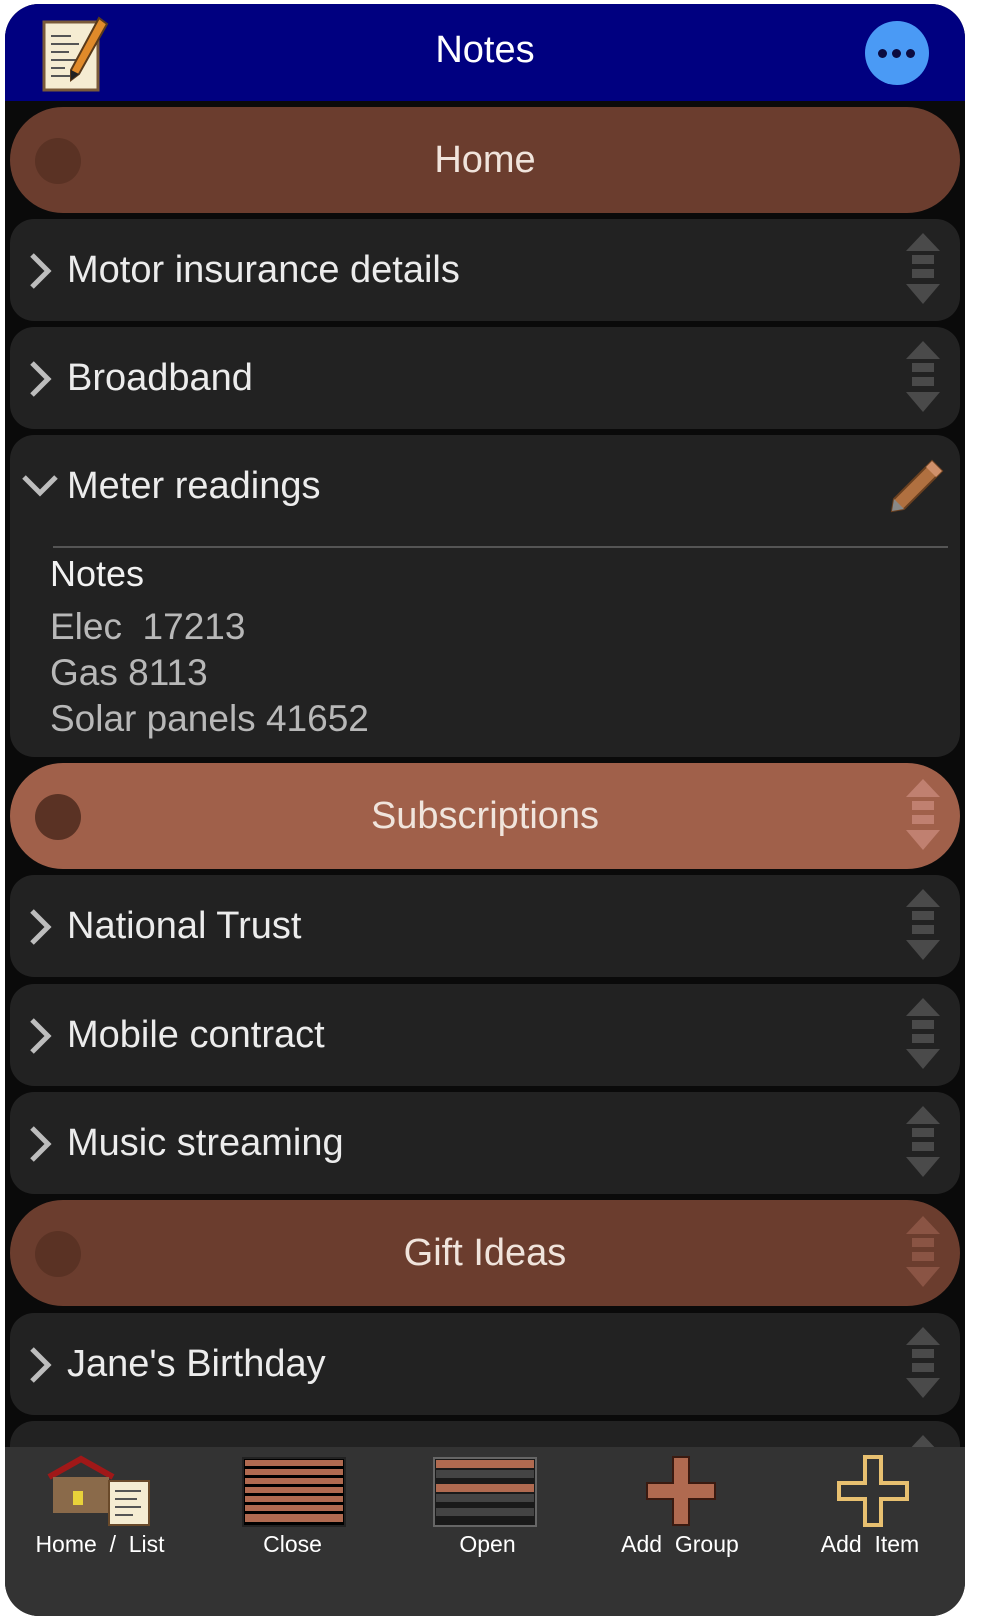 This screenshot has width=1000, height=1620. What do you see at coordinates (129, 672) in the screenshot?
I see `note-line: Gas 8113` at bounding box center [129, 672].